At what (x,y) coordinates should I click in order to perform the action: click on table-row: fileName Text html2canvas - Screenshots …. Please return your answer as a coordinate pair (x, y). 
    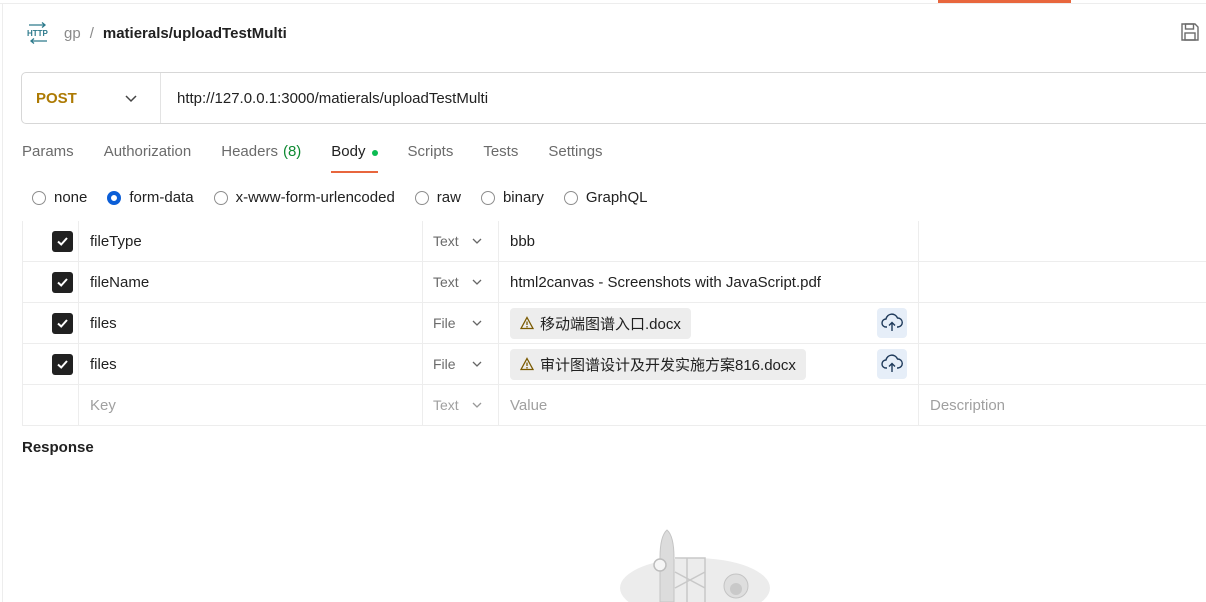
    Looking at the image, I should click on (614, 282).